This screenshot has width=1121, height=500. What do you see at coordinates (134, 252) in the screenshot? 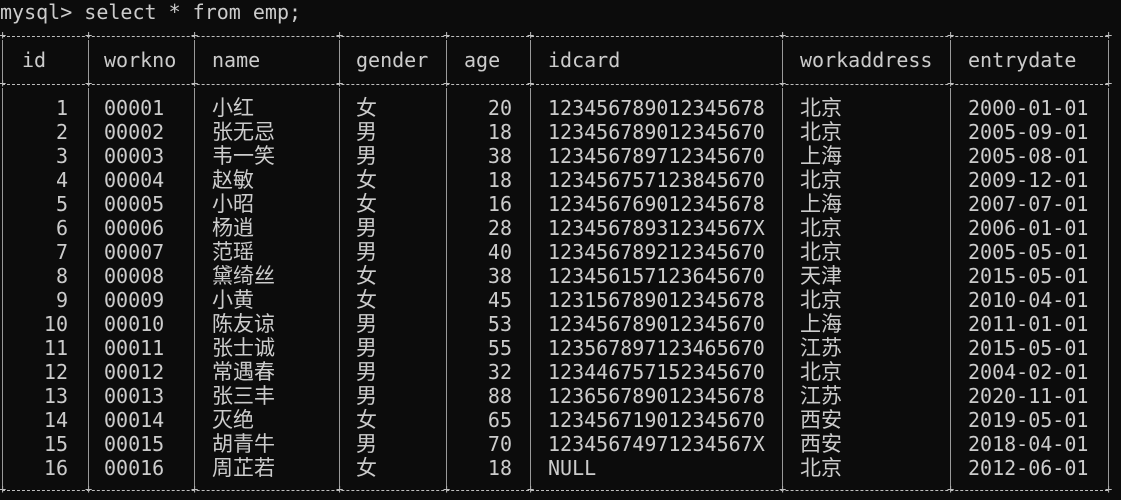
I see `table-cell-workno: 00007` at bounding box center [134, 252].